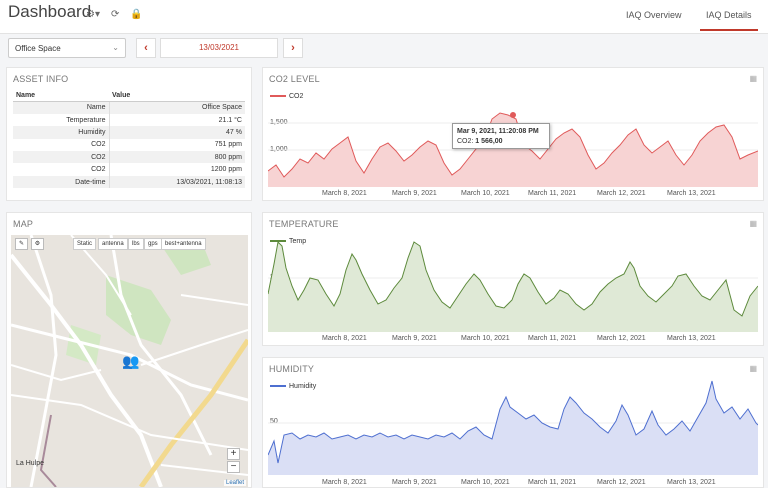 This screenshot has width=768, height=488. What do you see at coordinates (489, 141) in the screenshot?
I see `tooltip-value: 1 566,00` at bounding box center [489, 141].